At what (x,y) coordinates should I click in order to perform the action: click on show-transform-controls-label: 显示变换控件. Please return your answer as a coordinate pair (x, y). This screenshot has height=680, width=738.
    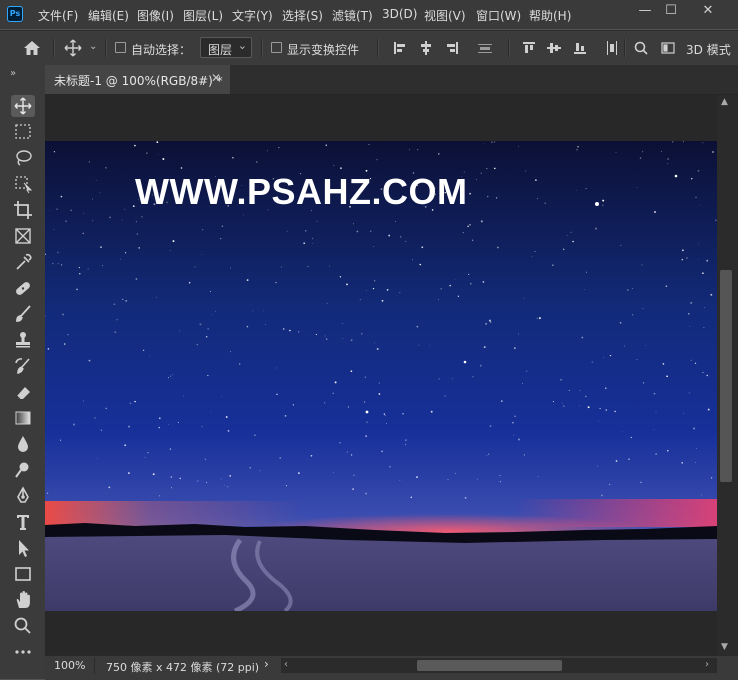
    Looking at the image, I should click on (323, 50).